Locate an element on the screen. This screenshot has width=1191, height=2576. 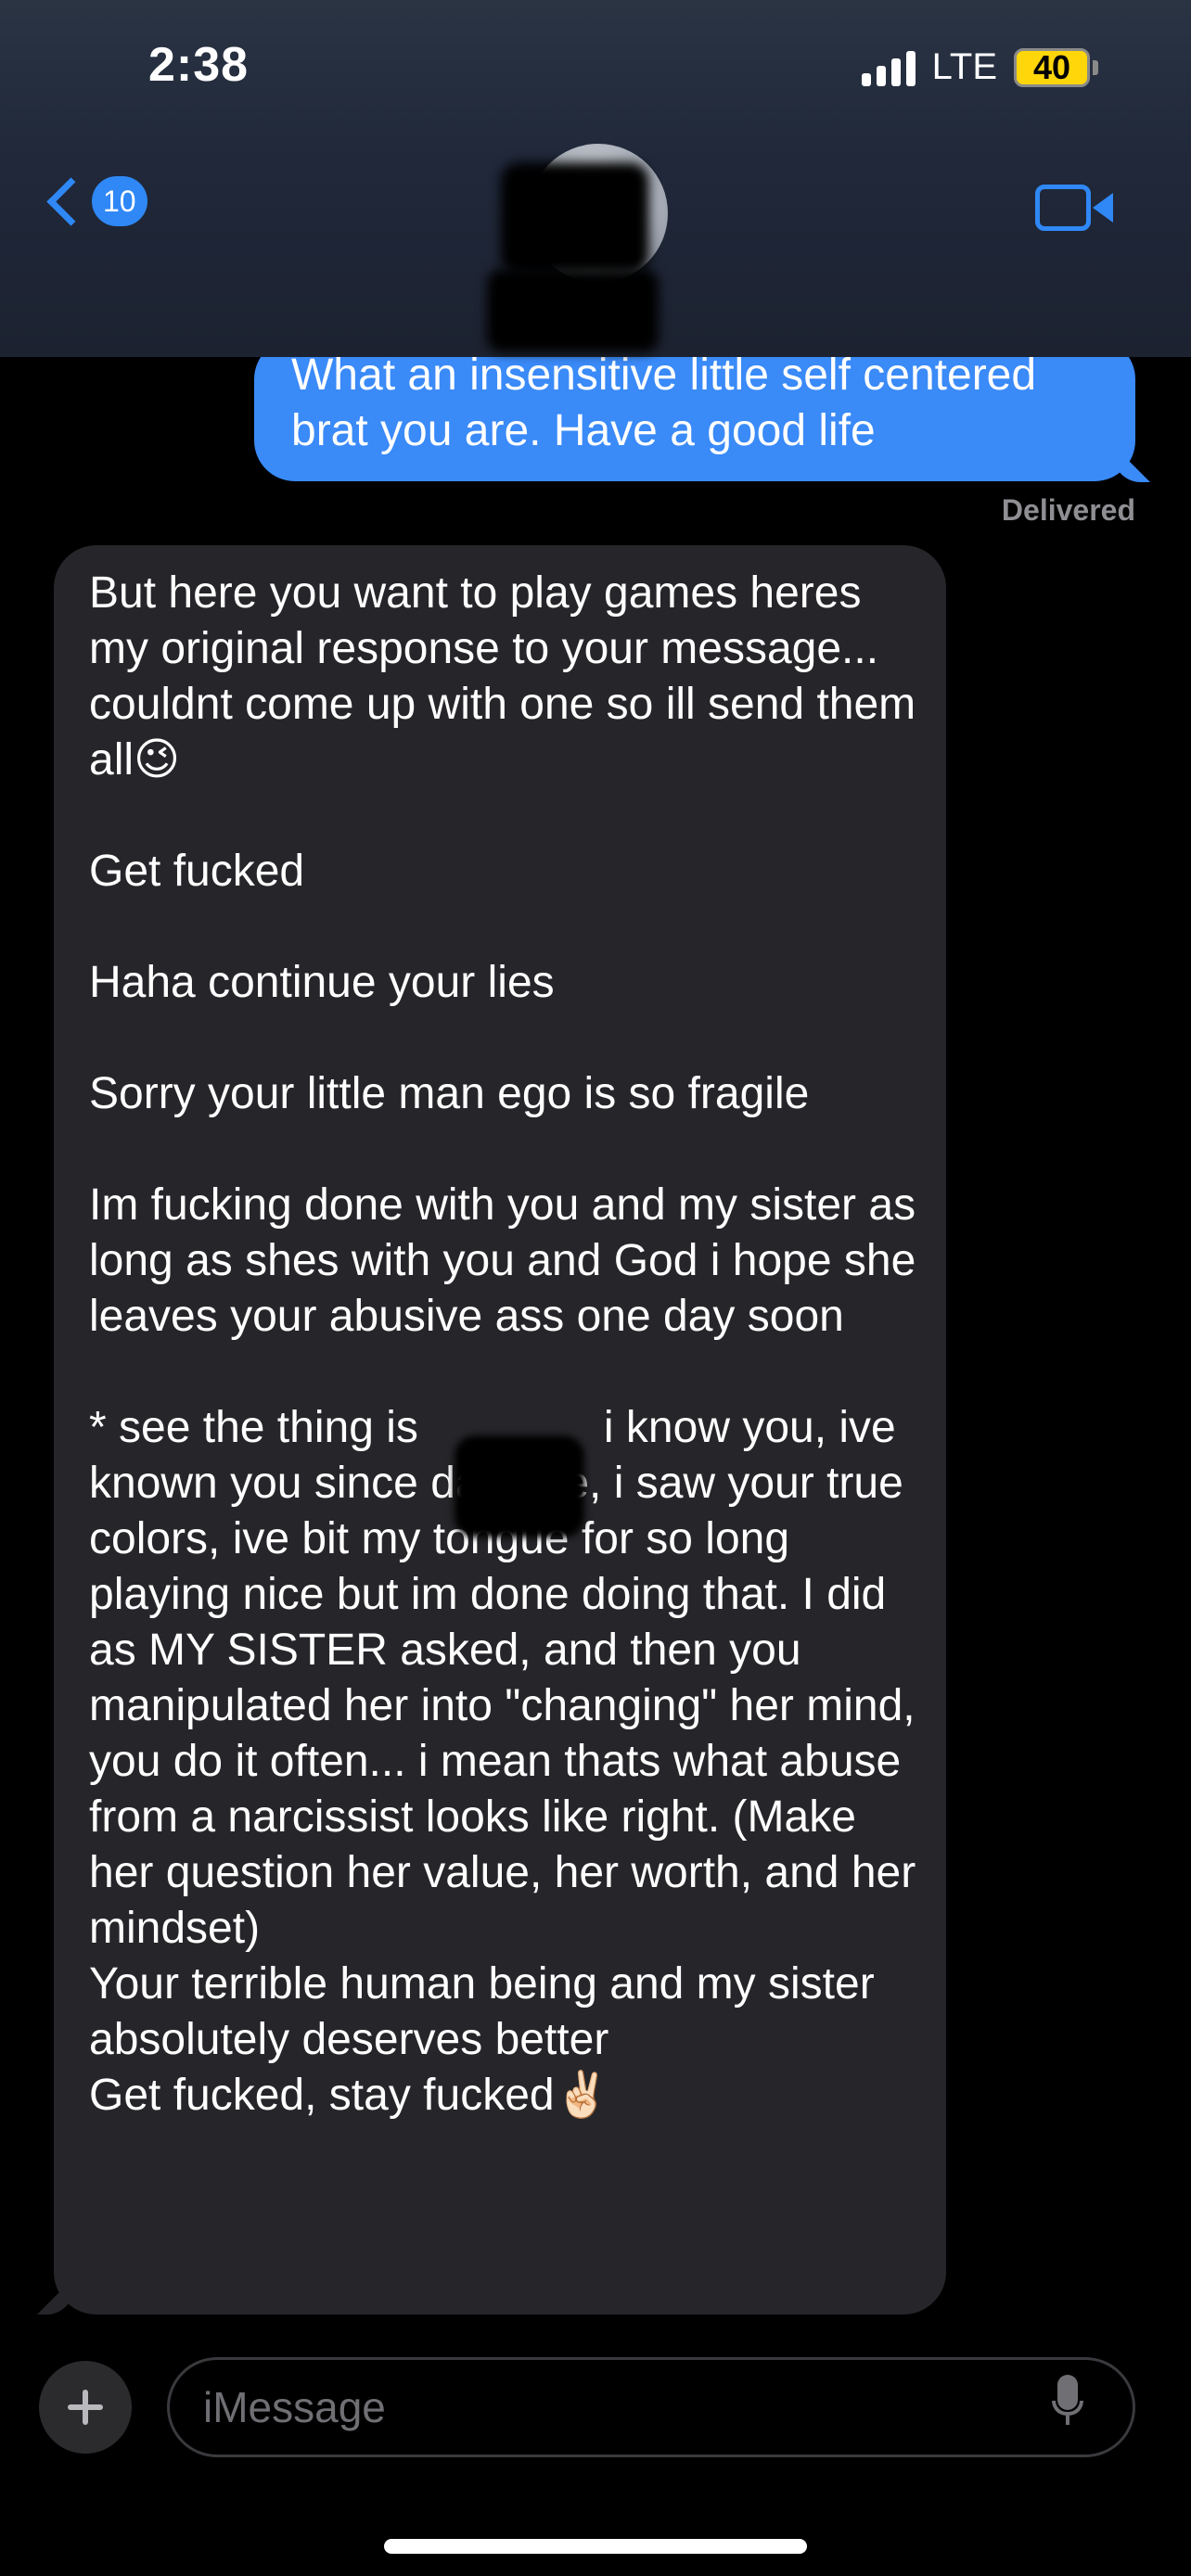
plus-icon is located at coordinates (85, 2407).